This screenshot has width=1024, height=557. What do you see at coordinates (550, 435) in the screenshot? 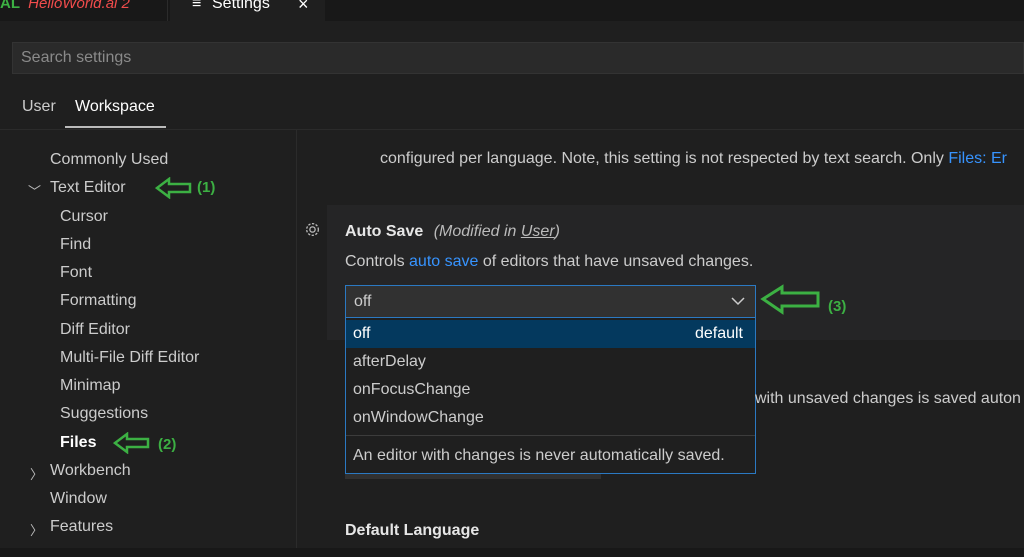
I see `divider` at bounding box center [550, 435].